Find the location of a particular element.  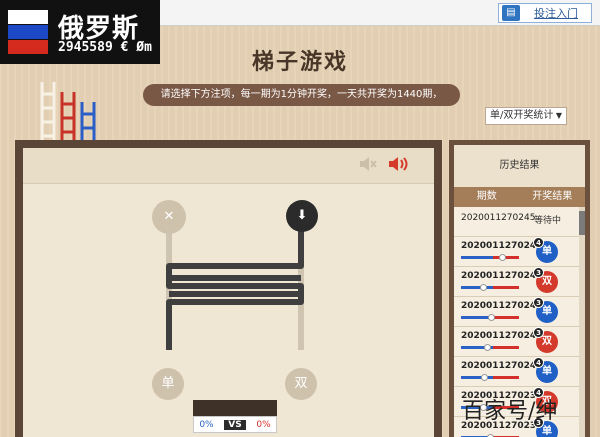

vs-badge: VS is located at coordinates (235, 424).